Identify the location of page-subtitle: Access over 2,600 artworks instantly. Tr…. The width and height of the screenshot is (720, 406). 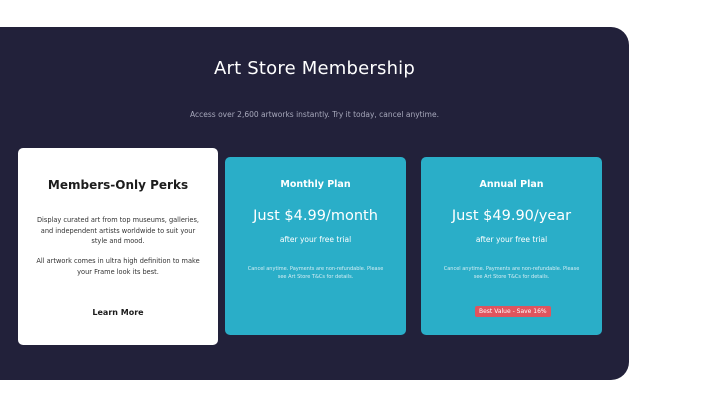
(314, 114).